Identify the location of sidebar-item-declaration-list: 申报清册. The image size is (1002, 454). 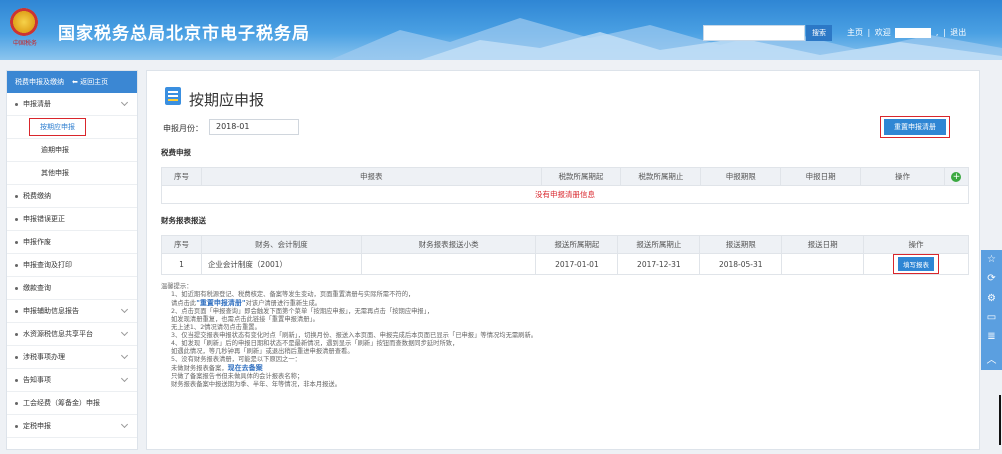
(72, 104).